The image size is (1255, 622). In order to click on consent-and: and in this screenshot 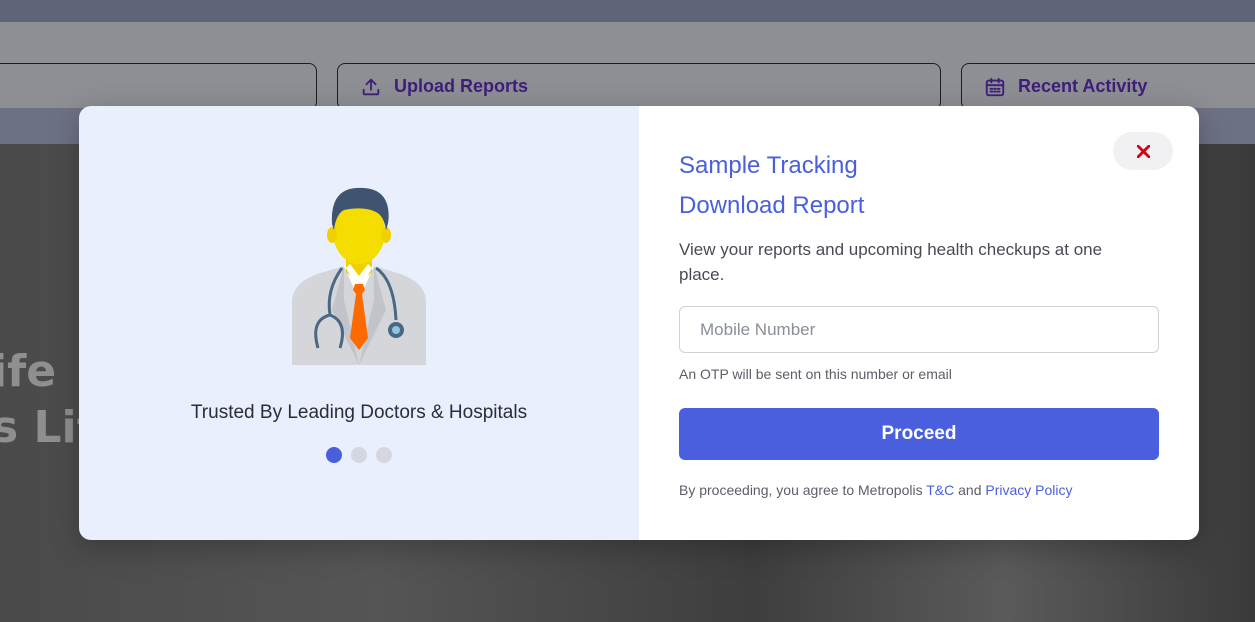, I will do `click(970, 490)`.